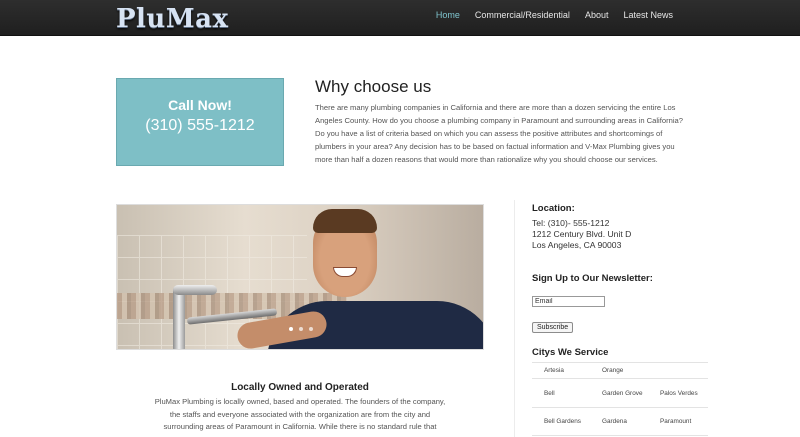  Describe the element at coordinates (676, 421) in the screenshot. I see `city-cell: Paramount` at that location.